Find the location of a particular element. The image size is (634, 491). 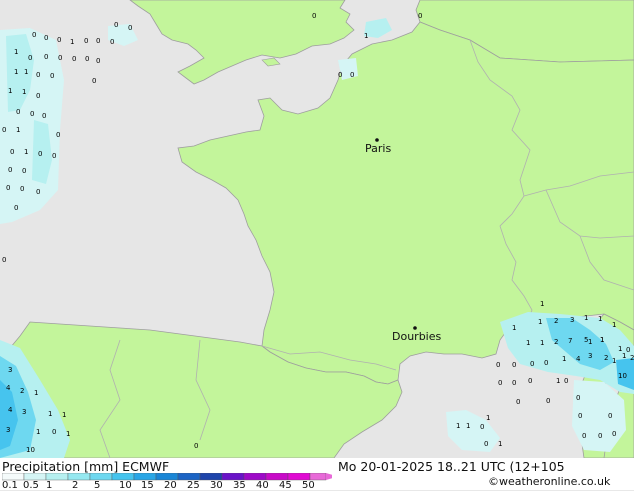

legend-arrow is located at coordinates (329, 476).